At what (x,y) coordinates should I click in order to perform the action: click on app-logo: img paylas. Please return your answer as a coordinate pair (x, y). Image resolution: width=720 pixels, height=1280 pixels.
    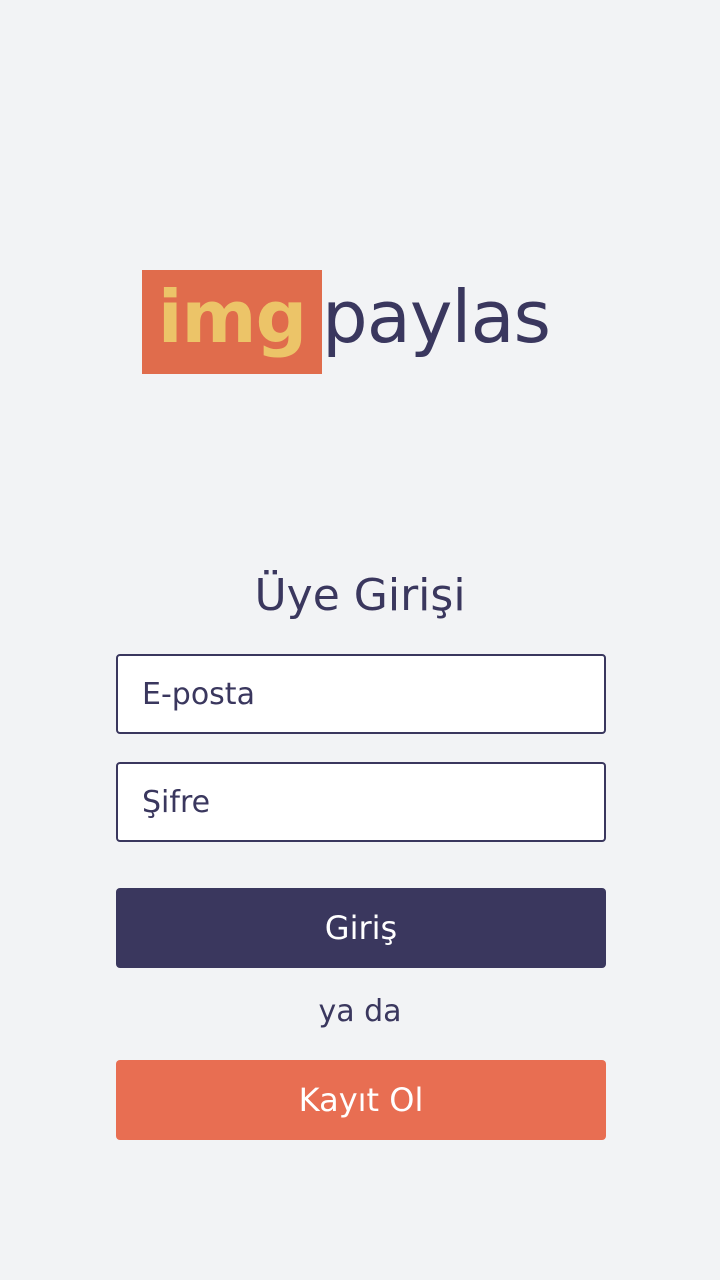
    Looking at the image, I should click on (346, 322).